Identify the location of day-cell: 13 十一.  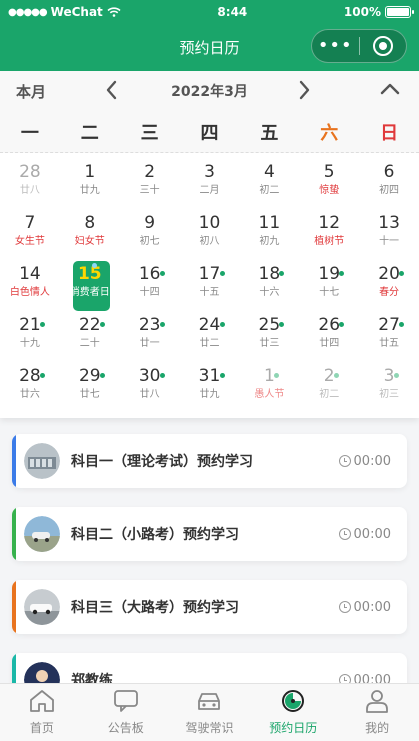
(389, 233).